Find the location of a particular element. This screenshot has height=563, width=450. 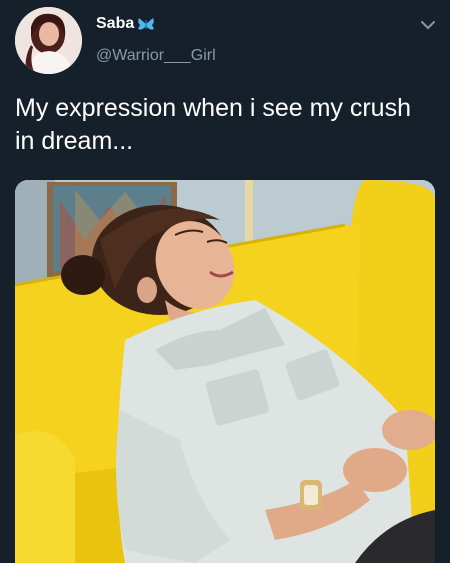

butterfly-icon is located at coordinates (146, 24).